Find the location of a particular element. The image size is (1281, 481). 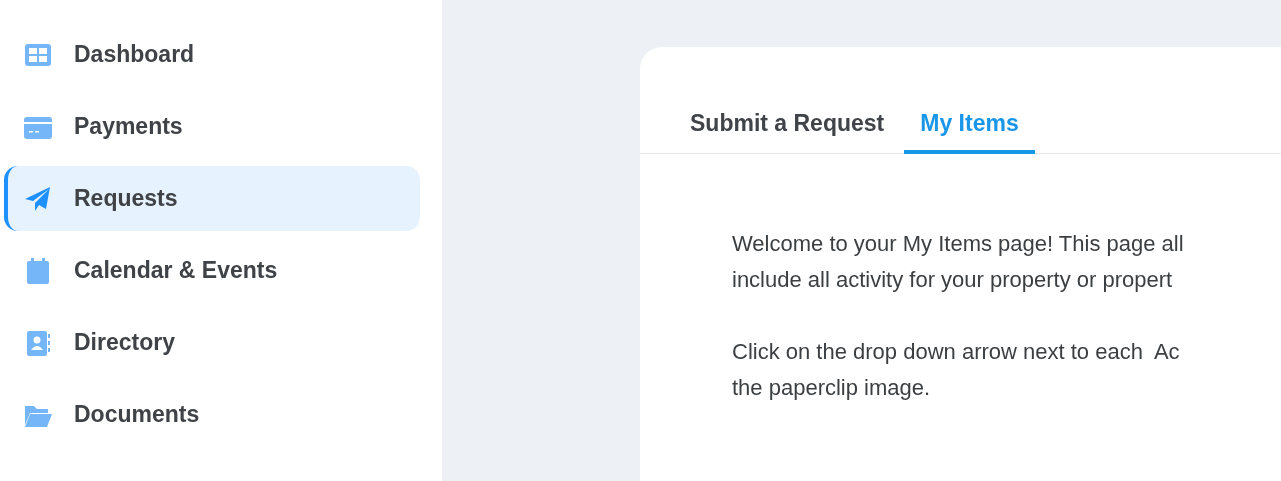

paragraph: Welcome to your My Items page! This page all include all activity for your property or propert is located at coordinates (958, 262).